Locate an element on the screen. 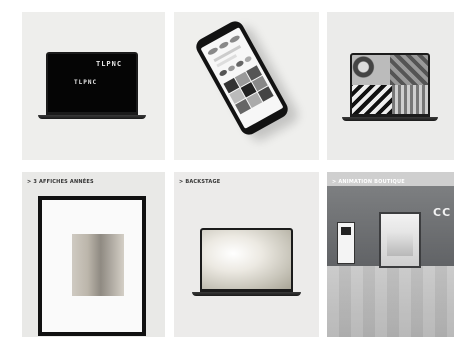  store-sign-board is located at coordinates (346, 243).